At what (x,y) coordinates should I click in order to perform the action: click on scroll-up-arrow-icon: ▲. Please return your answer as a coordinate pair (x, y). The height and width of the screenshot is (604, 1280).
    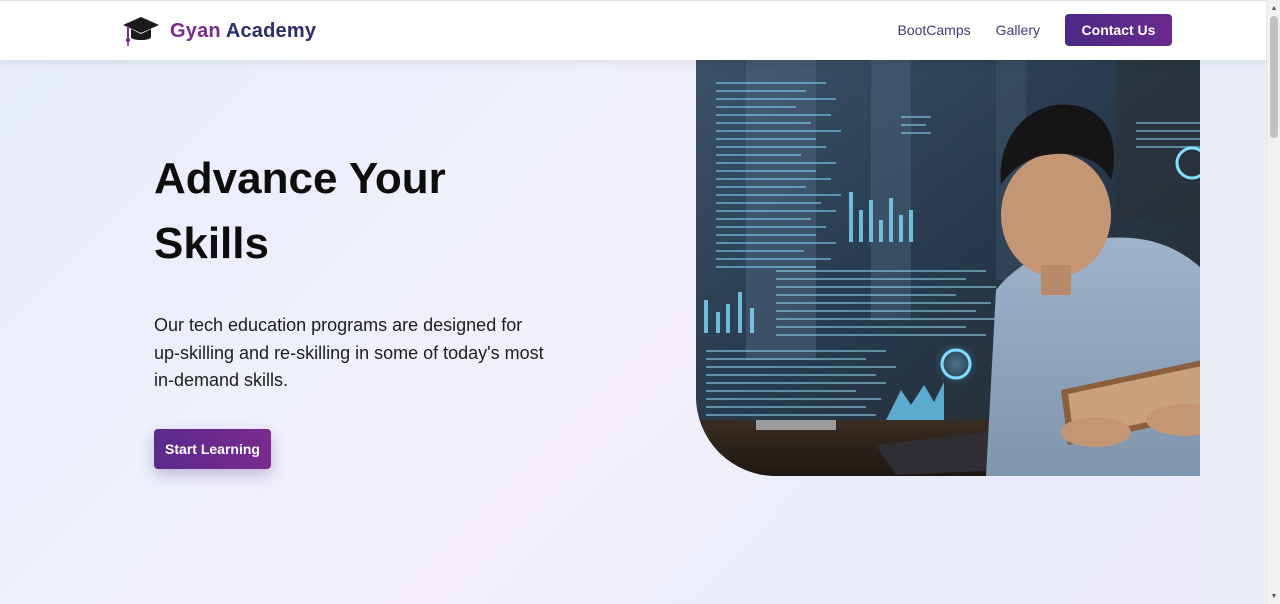
    Looking at the image, I should click on (1273, 8).